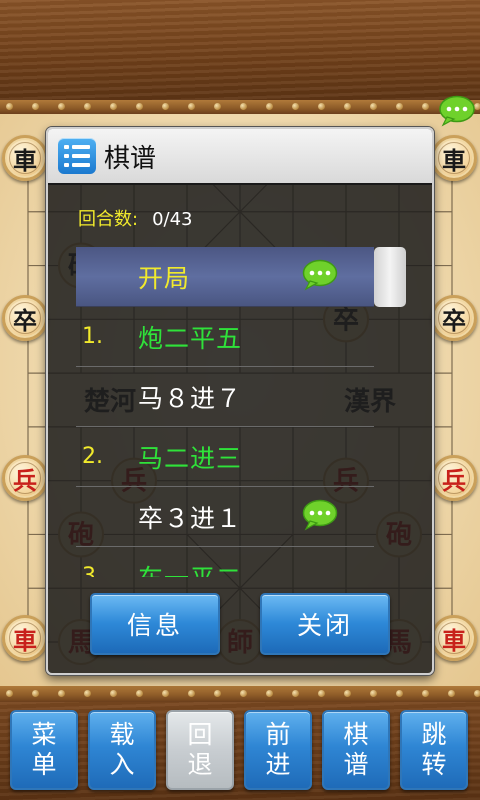 Image resolution: width=480 pixels, height=800 pixels. I want to click on move-text: 炮二平五, so click(190, 338).